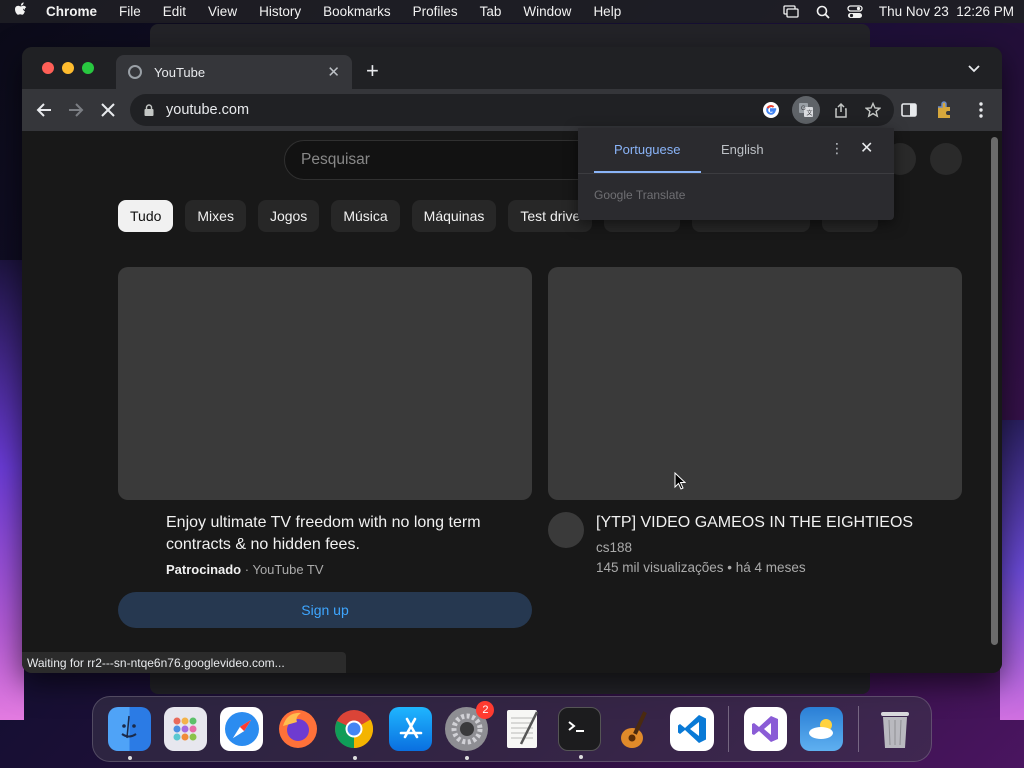 This screenshot has width=1024, height=768. What do you see at coordinates (909, 110) in the screenshot?
I see `side-panel-icon` at bounding box center [909, 110].